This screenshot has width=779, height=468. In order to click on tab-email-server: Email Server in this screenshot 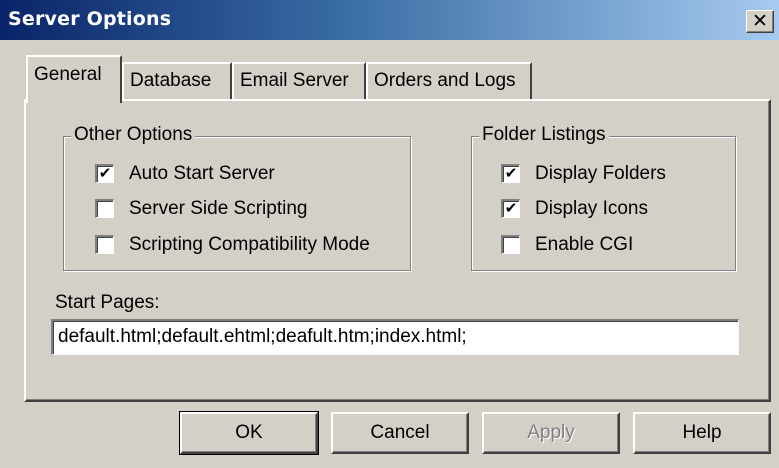, I will do `click(299, 80)`.